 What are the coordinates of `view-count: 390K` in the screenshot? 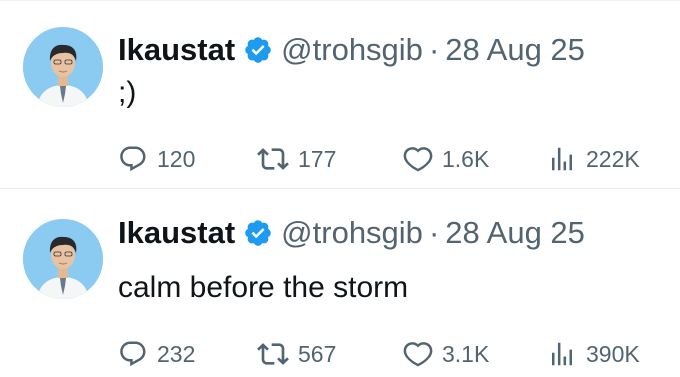 It's located at (613, 353).